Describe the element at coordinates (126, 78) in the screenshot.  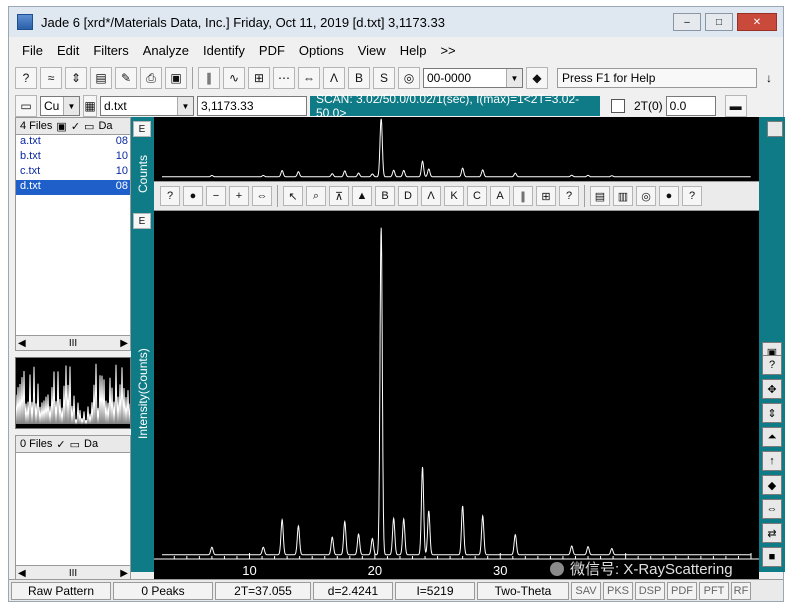
I see `edit-icon: ✎` at that location.